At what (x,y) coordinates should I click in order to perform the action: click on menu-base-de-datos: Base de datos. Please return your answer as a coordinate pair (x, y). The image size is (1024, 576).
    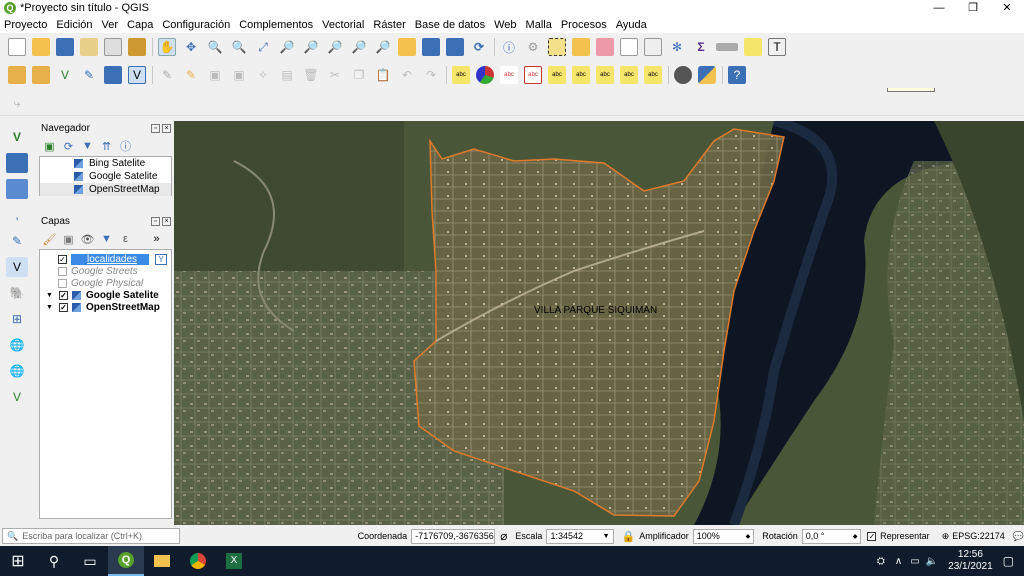
    Looking at the image, I should click on (450, 25).